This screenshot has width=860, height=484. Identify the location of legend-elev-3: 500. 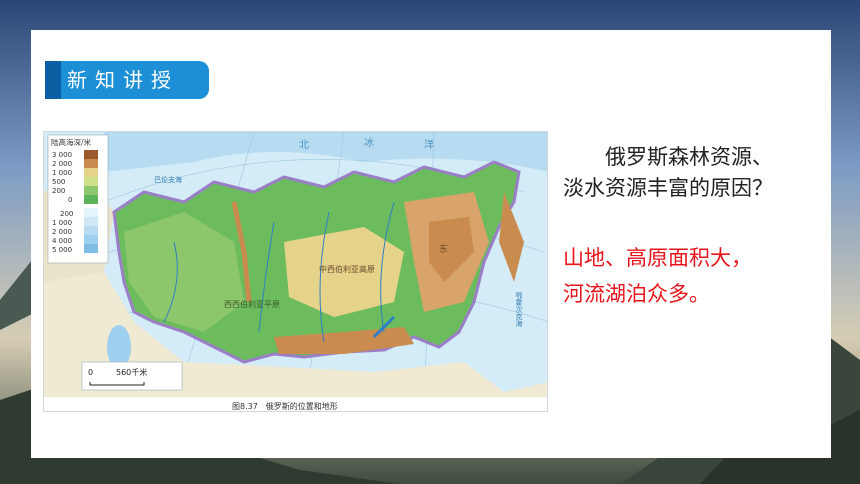
(58, 182).